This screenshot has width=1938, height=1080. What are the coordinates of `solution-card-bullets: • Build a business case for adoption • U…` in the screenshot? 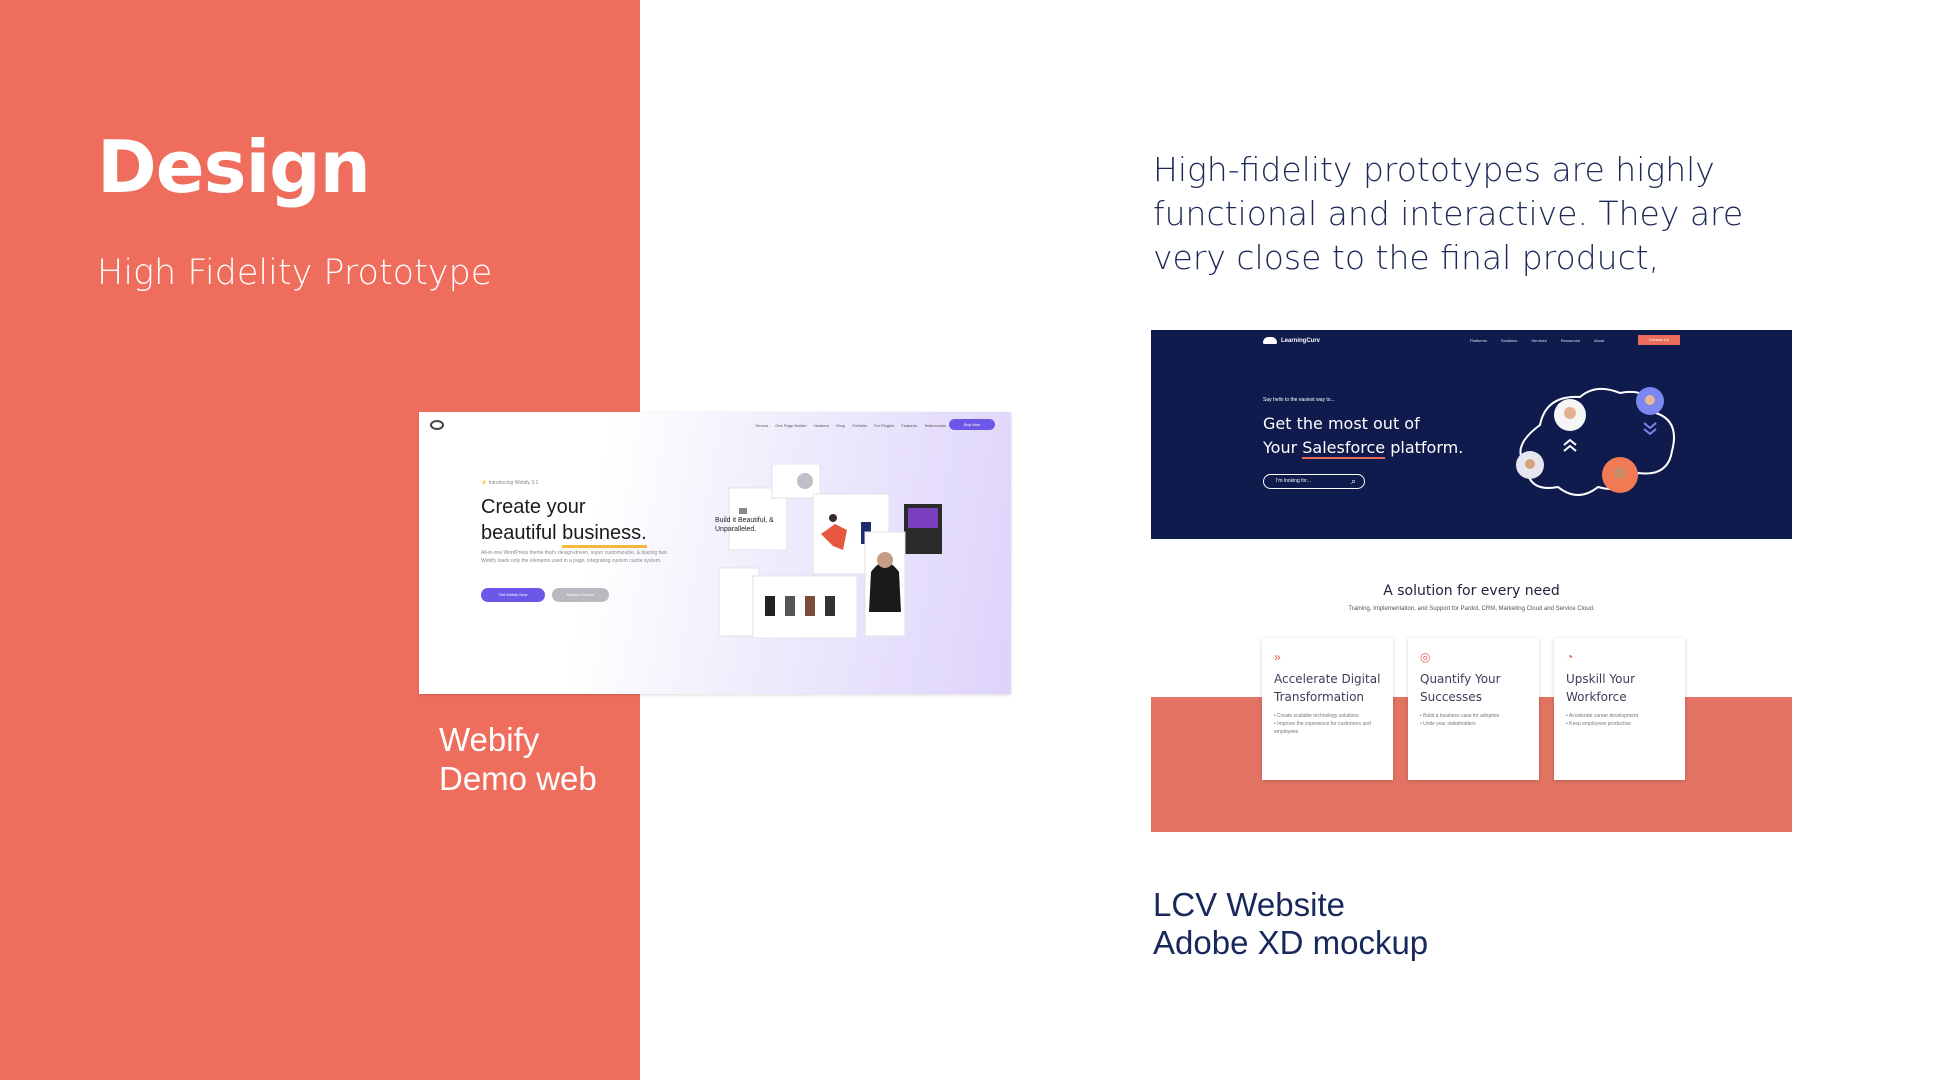 It's located at (1473, 720).